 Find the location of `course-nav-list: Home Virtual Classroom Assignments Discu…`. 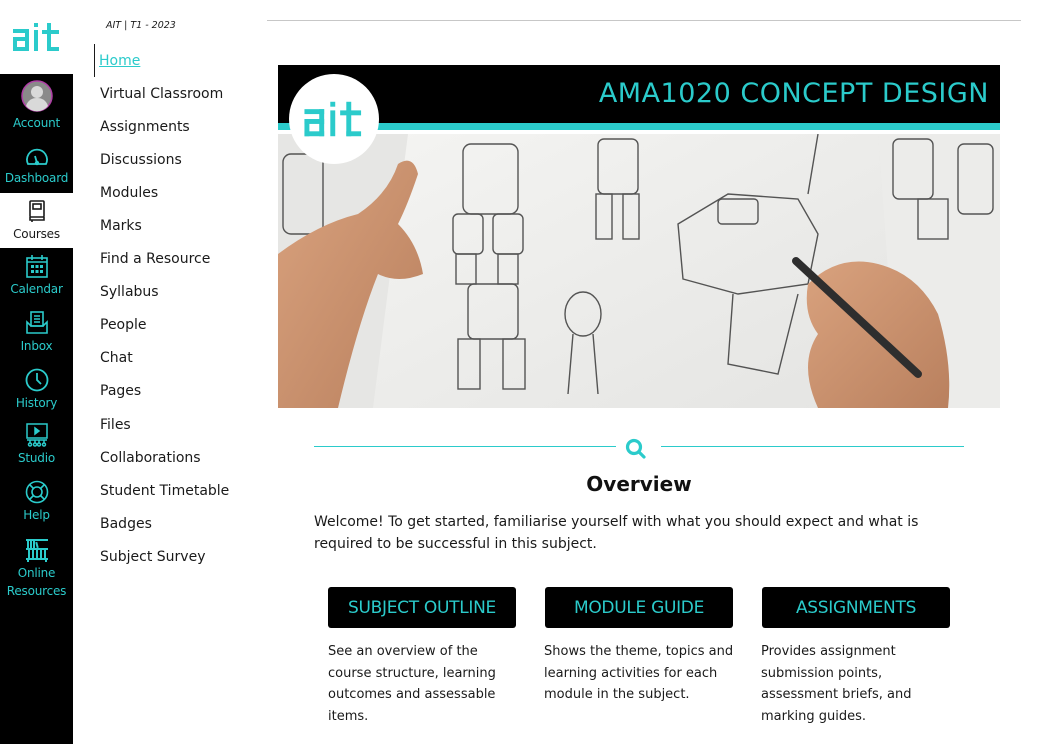

course-nav-list: Home Virtual Classroom Assignments Discu… is located at coordinates (161, 309).